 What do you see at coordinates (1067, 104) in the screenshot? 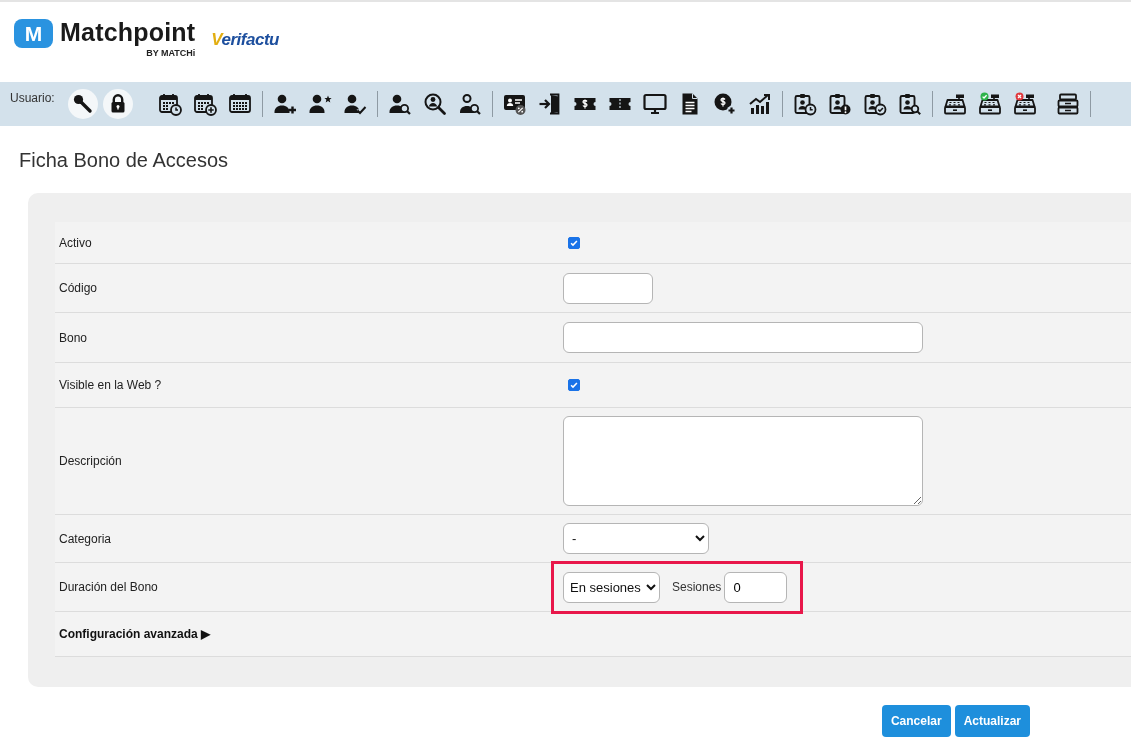
I see `drawer-icon` at bounding box center [1067, 104].